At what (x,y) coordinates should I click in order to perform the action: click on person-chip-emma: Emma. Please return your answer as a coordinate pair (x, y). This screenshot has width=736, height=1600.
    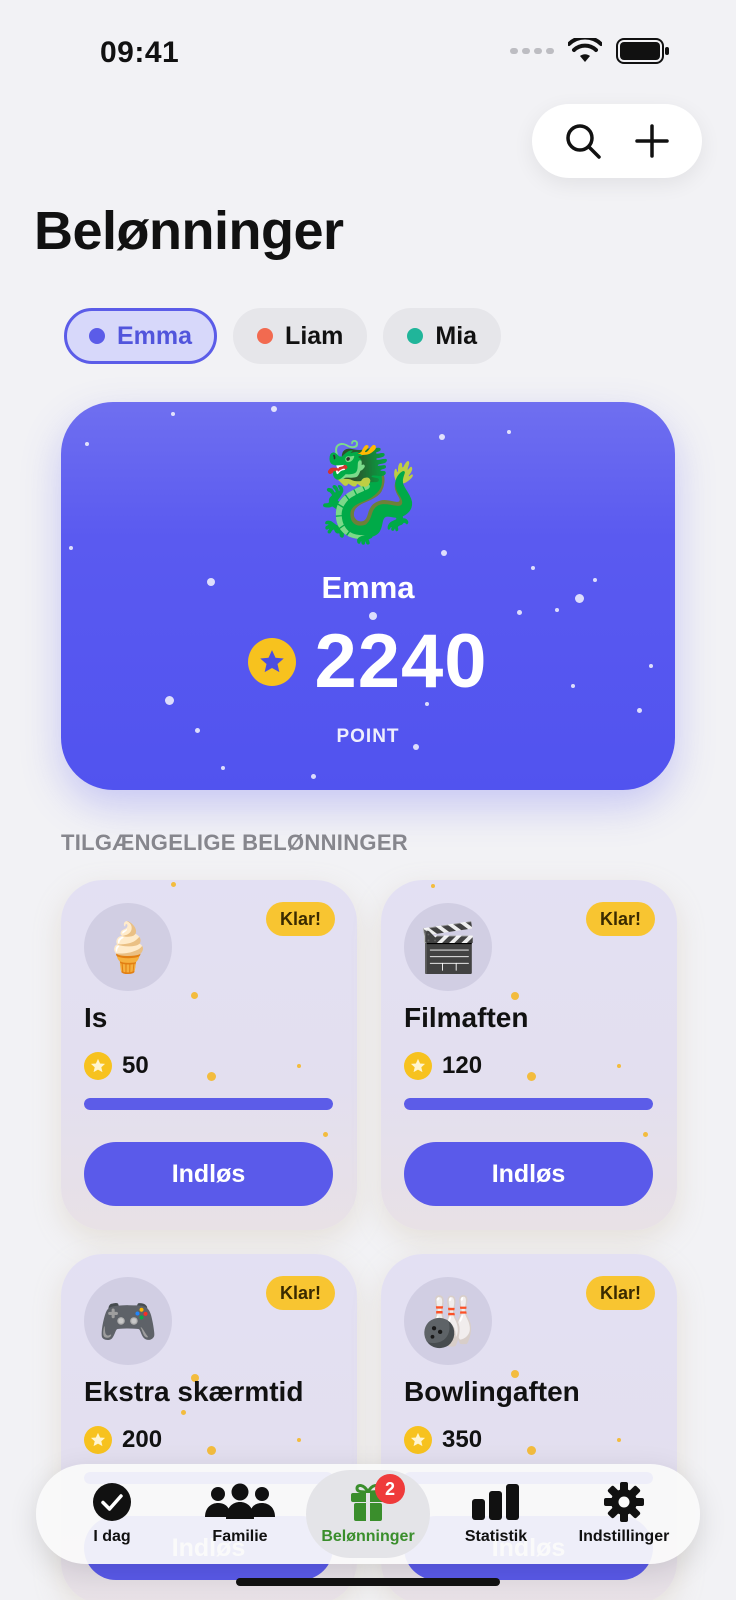
    Looking at the image, I should click on (141, 336).